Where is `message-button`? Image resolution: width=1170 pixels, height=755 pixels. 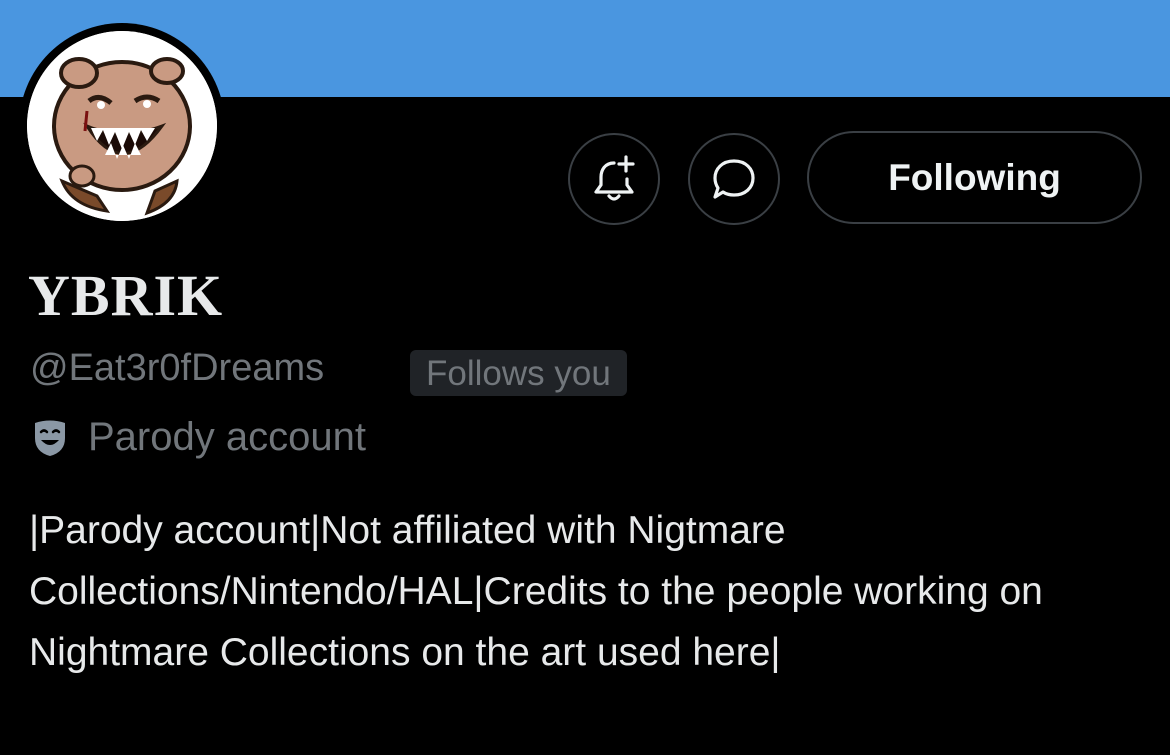
message-button is located at coordinates (734, 179).